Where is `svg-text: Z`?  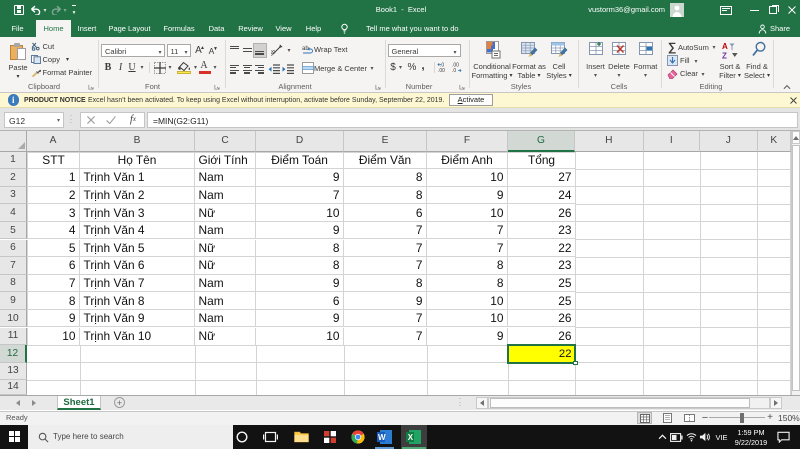 svg-text: Z is located at coordinates (724, 56).